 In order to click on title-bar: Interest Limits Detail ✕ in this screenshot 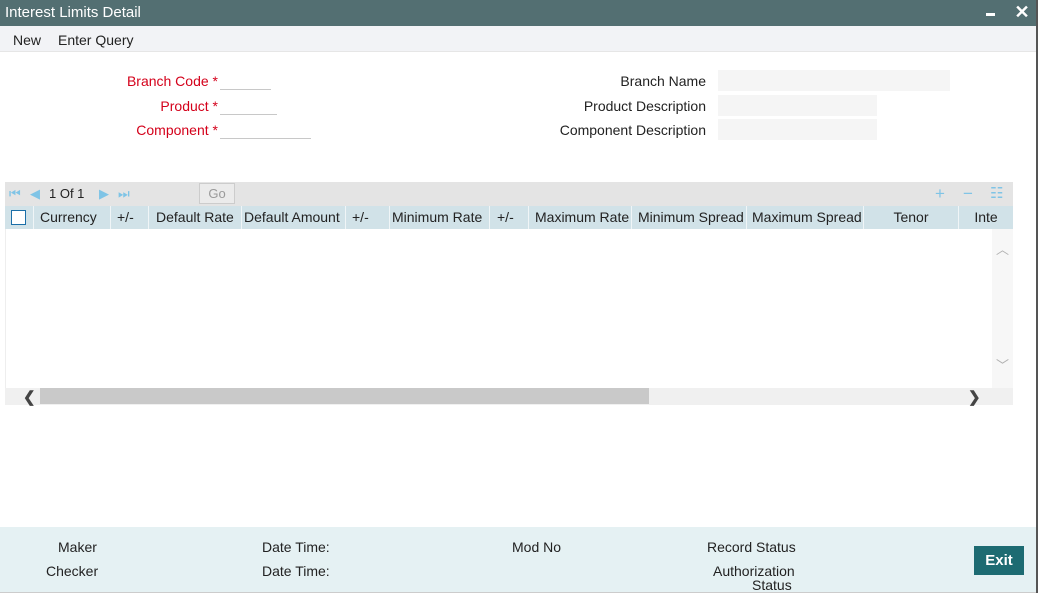, I will do `click(518, 13)`.